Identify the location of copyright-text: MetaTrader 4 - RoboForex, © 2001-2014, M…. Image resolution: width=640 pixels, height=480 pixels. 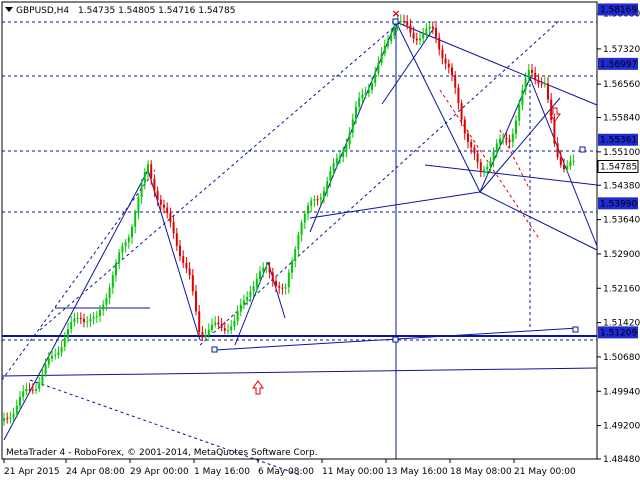
(162, 453).